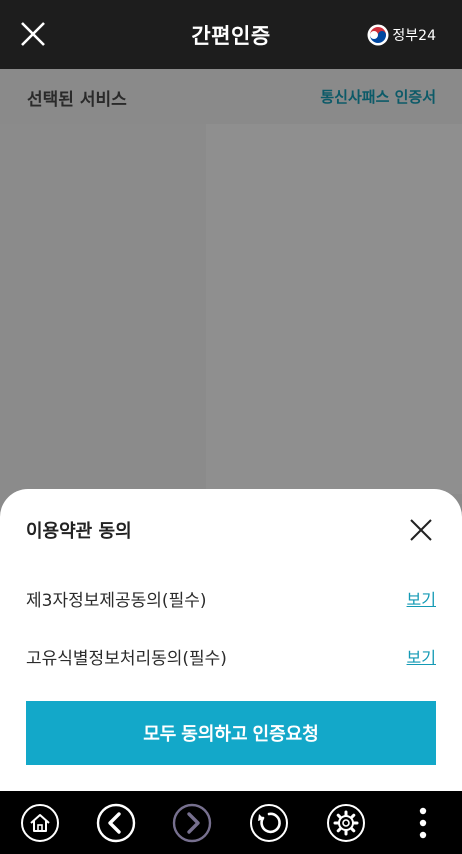  I want to click on selected-service-label: 선택된 서비스, so click(77, 100).